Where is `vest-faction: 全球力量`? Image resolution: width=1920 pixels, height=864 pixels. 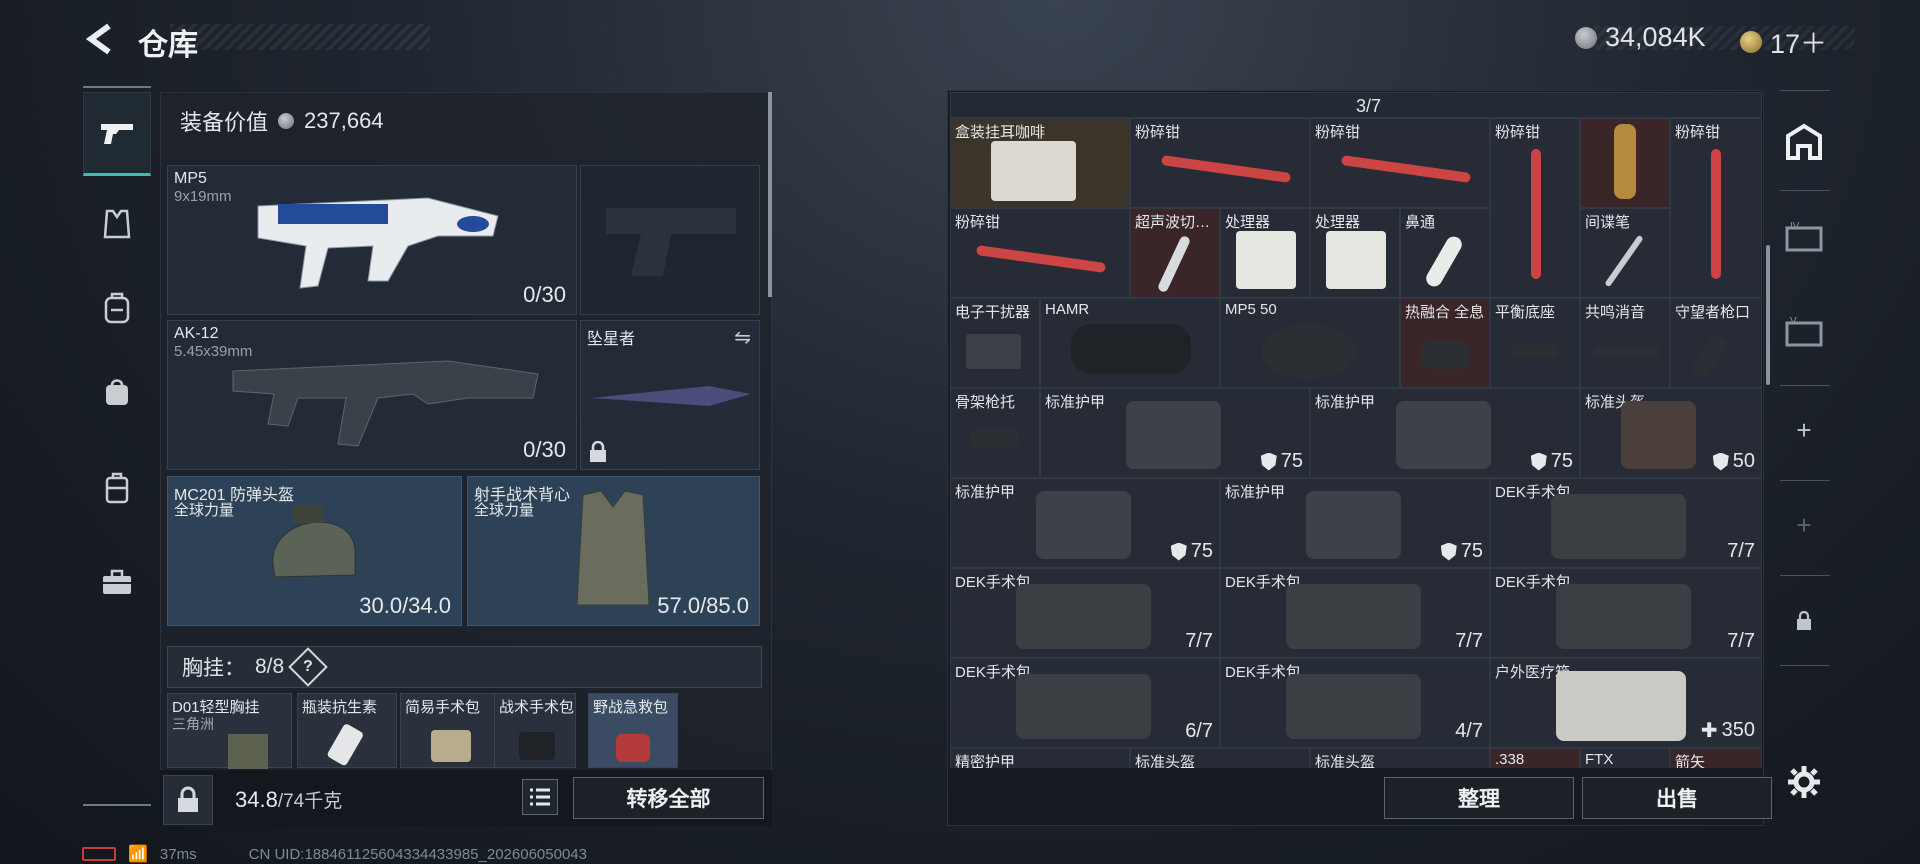
vest-faction: 全球力量 is located at coordinates (504, 510).